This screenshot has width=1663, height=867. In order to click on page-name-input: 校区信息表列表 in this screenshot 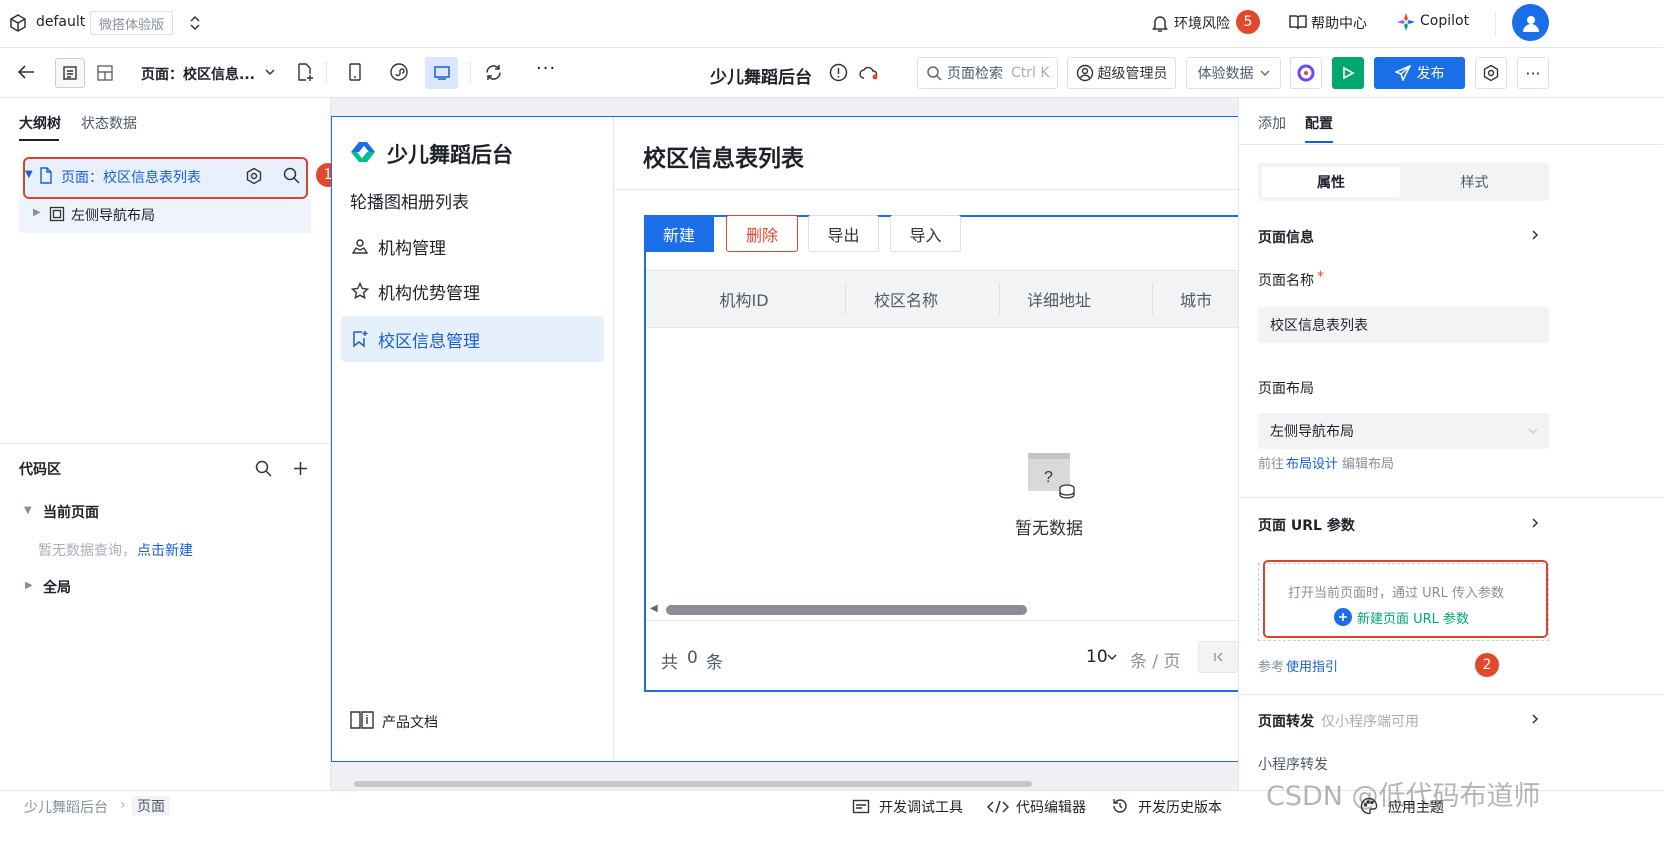, I will do `click(1403, 325)`.